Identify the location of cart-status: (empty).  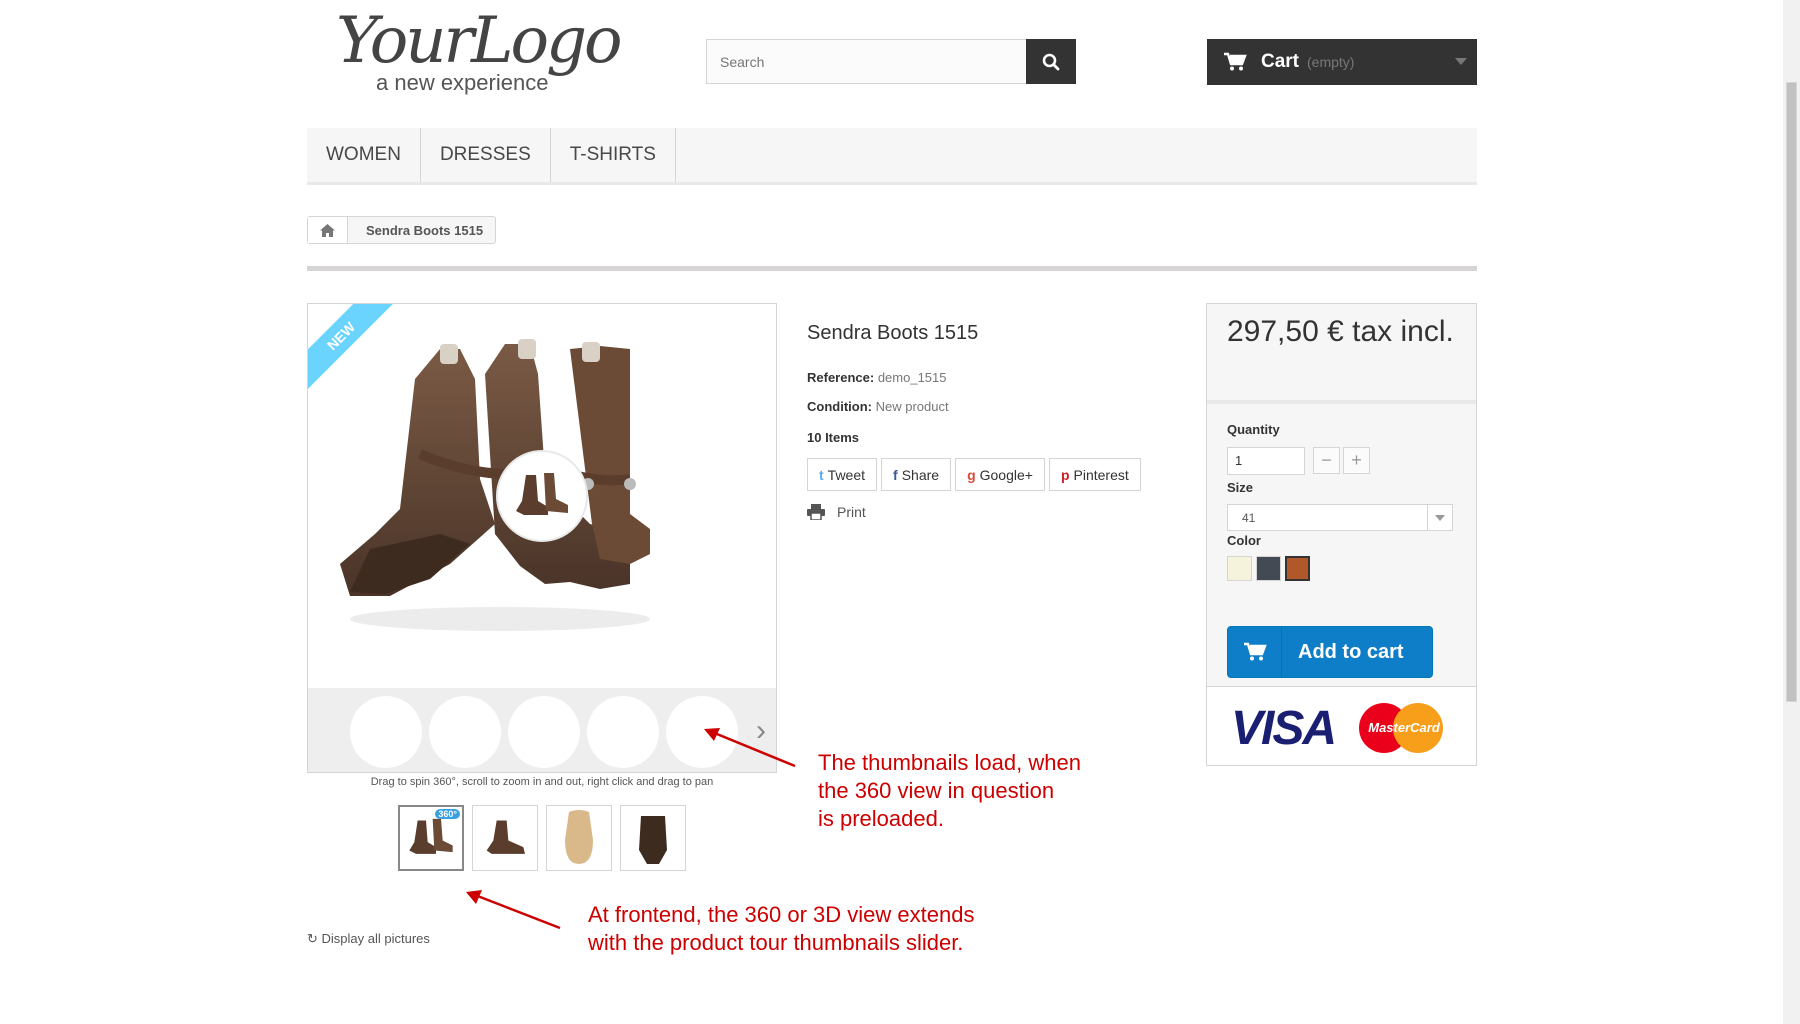
(1331, 62).